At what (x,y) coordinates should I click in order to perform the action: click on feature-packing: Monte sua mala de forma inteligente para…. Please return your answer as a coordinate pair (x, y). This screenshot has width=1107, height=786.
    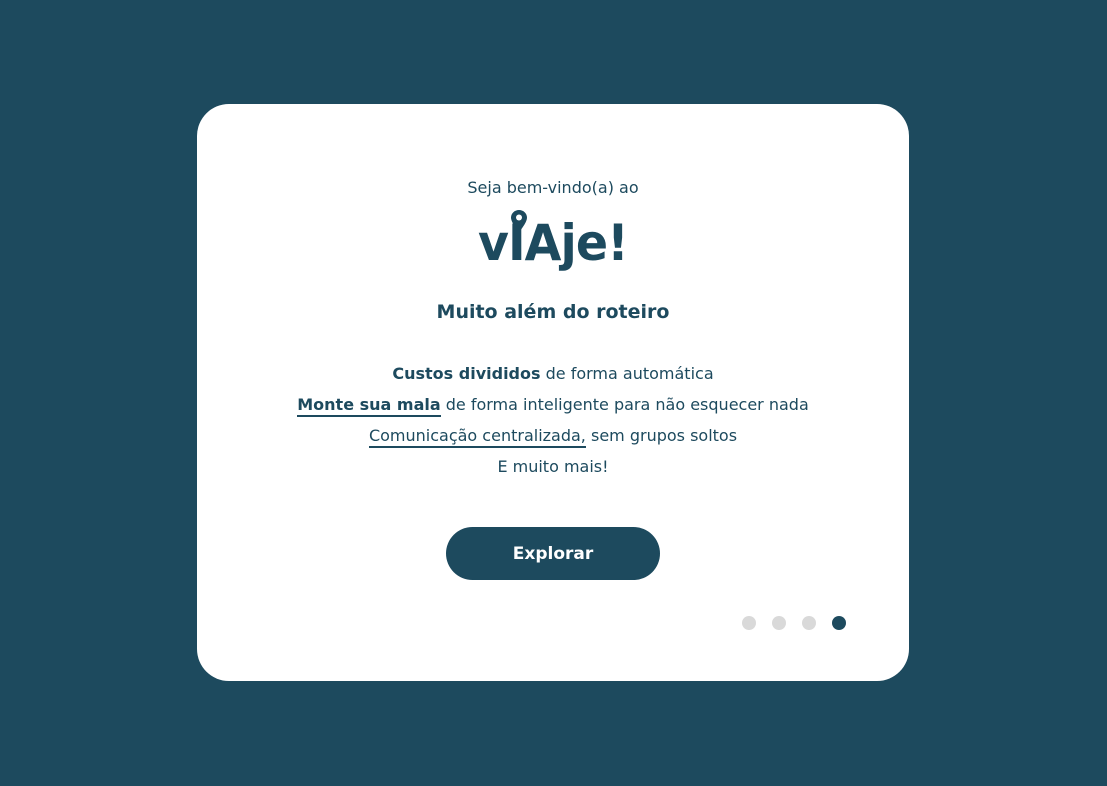
    Looking at the image, I should click on (553, 404).